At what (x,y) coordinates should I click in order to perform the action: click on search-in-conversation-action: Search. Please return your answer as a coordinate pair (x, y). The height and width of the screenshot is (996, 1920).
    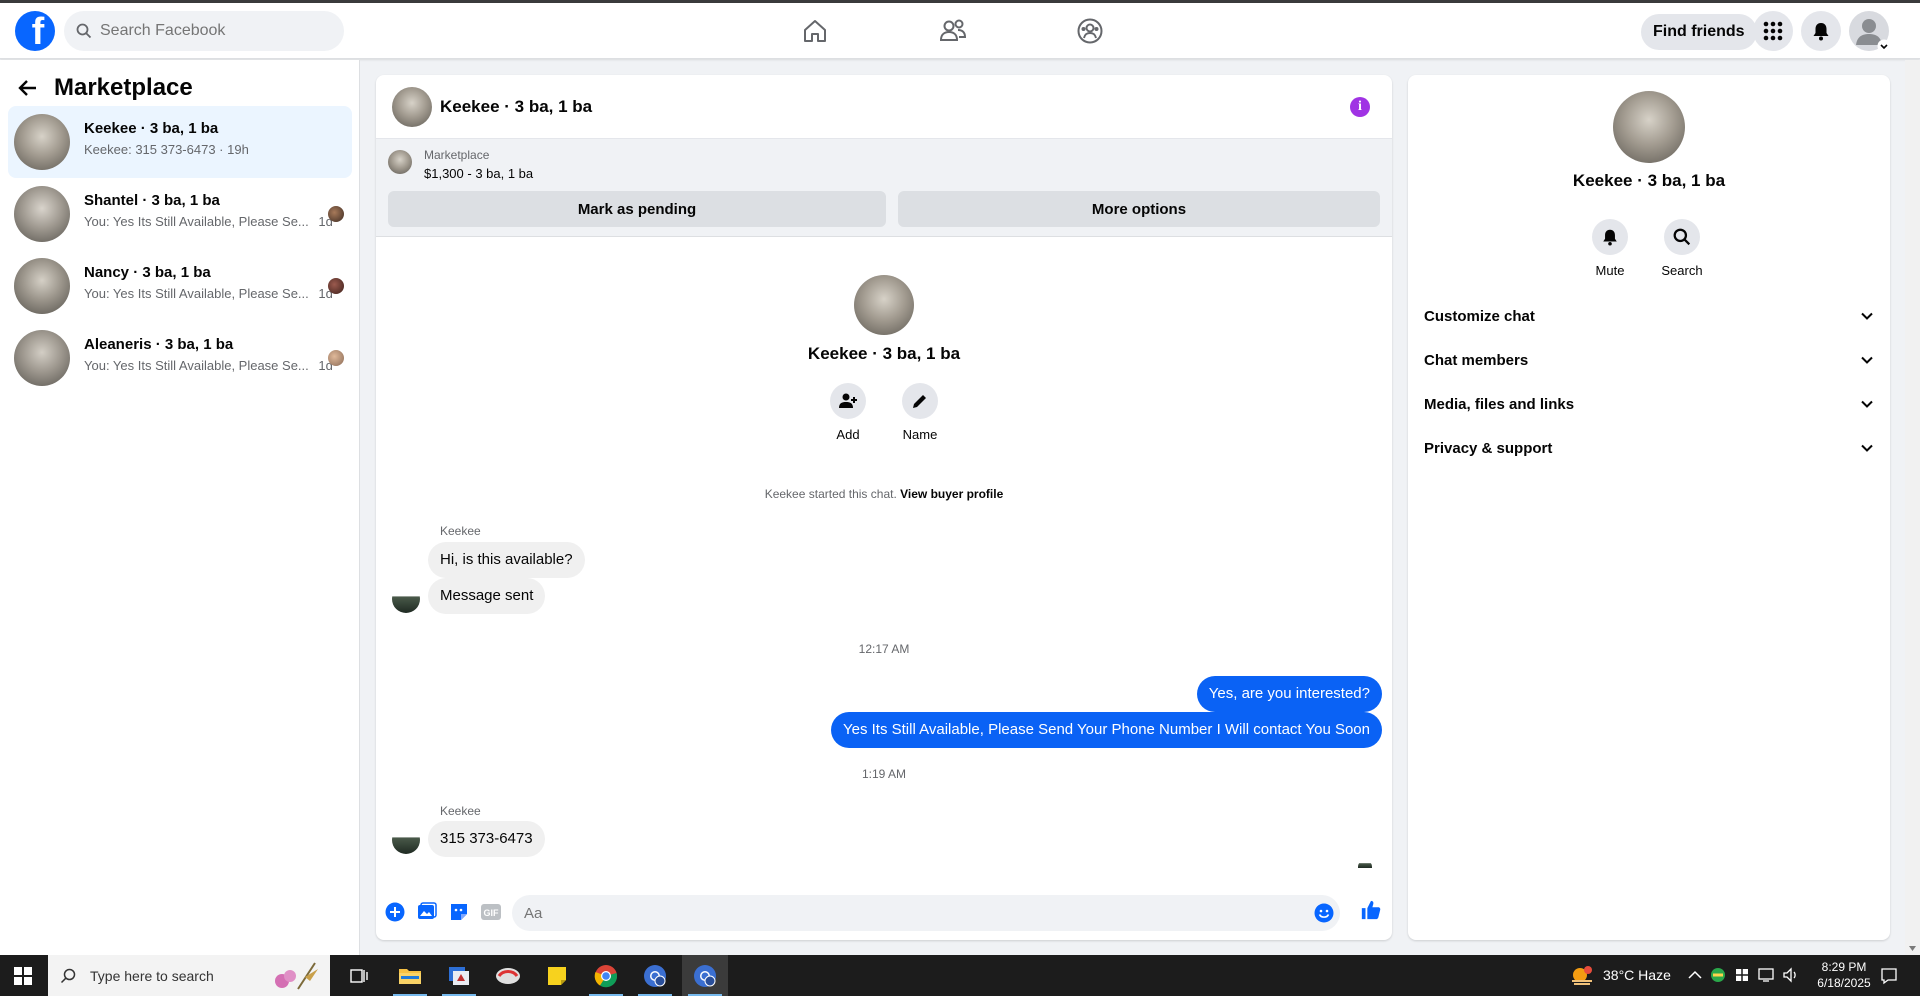
    Looking at the image, I should click on (1682, 248).